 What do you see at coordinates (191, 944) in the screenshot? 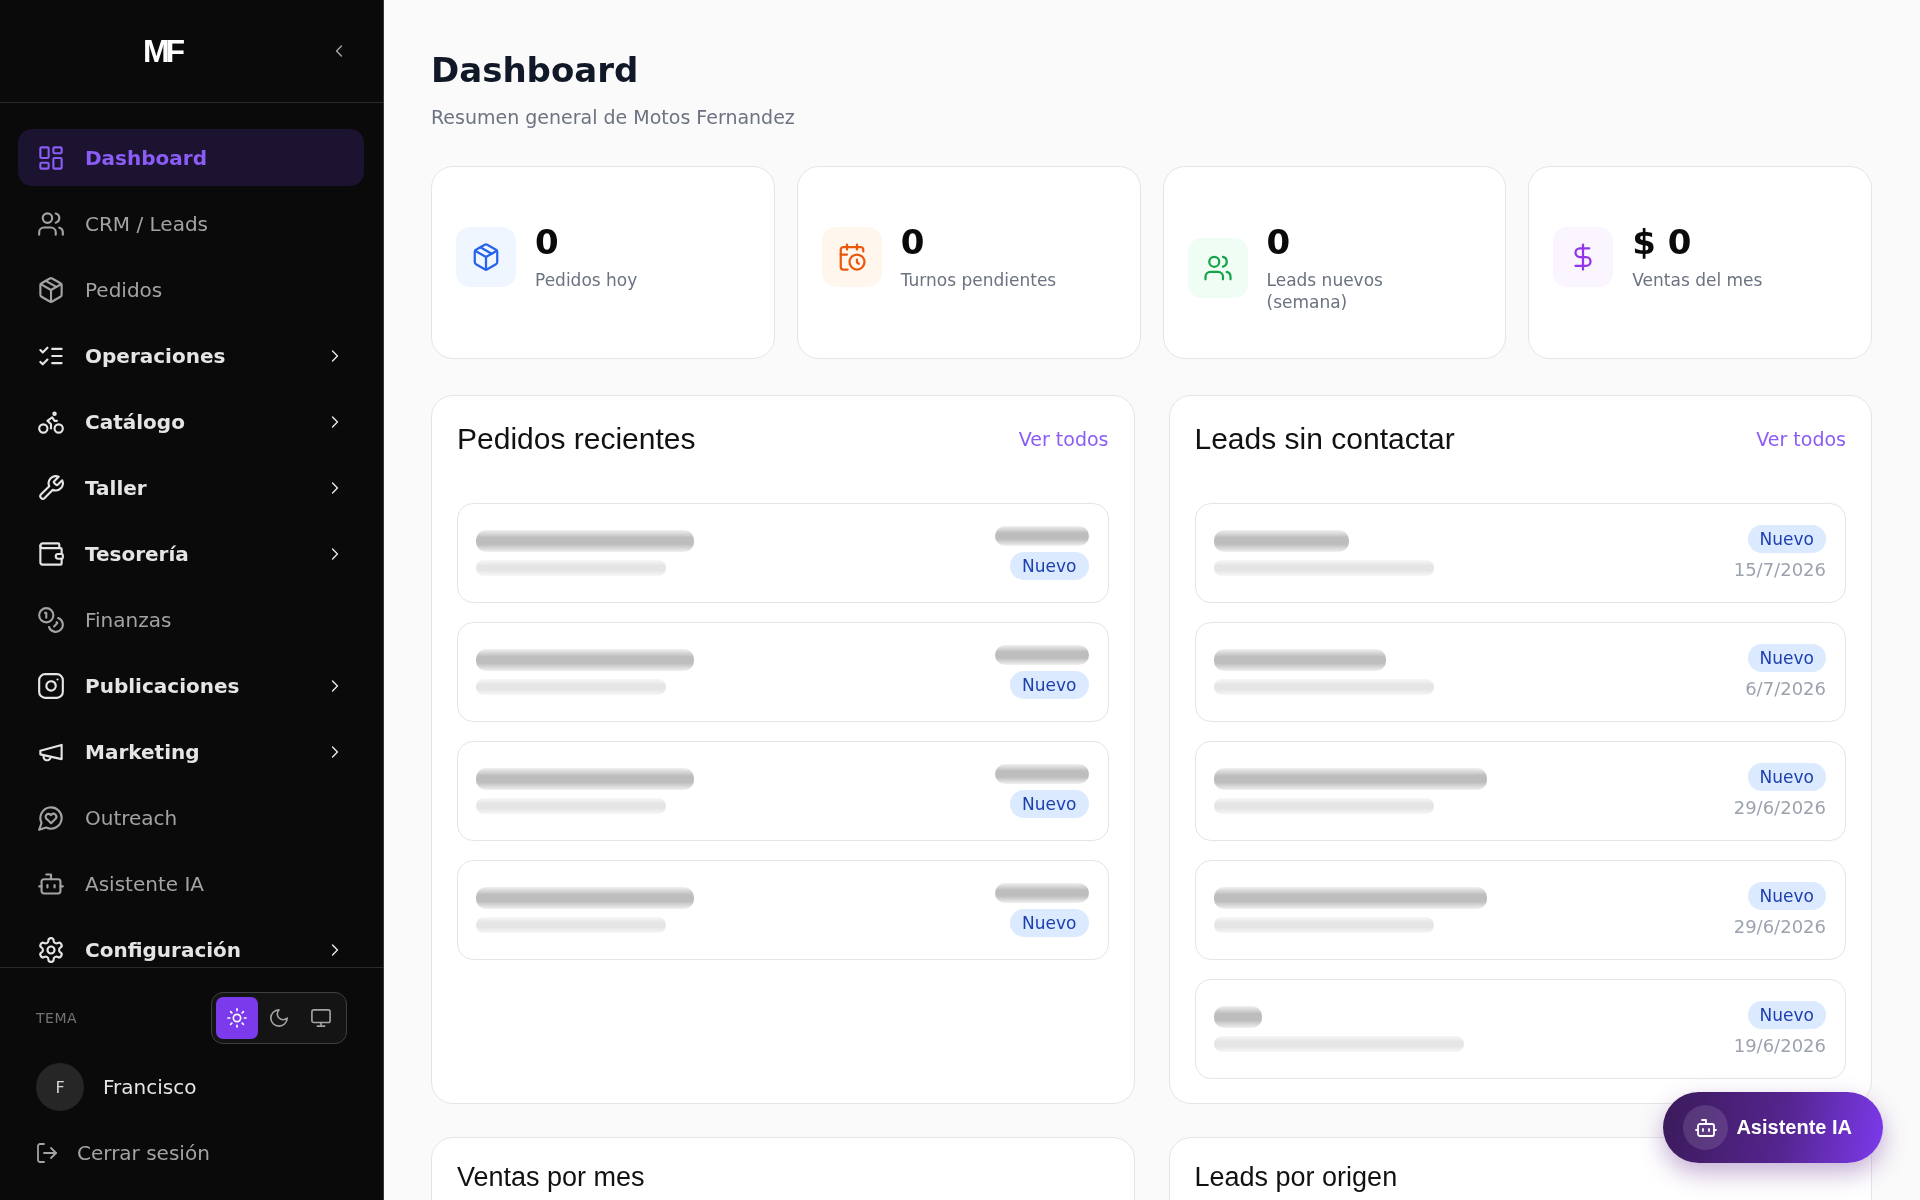
I see `nav-item: Configuración` at bounding box center [191, 944].